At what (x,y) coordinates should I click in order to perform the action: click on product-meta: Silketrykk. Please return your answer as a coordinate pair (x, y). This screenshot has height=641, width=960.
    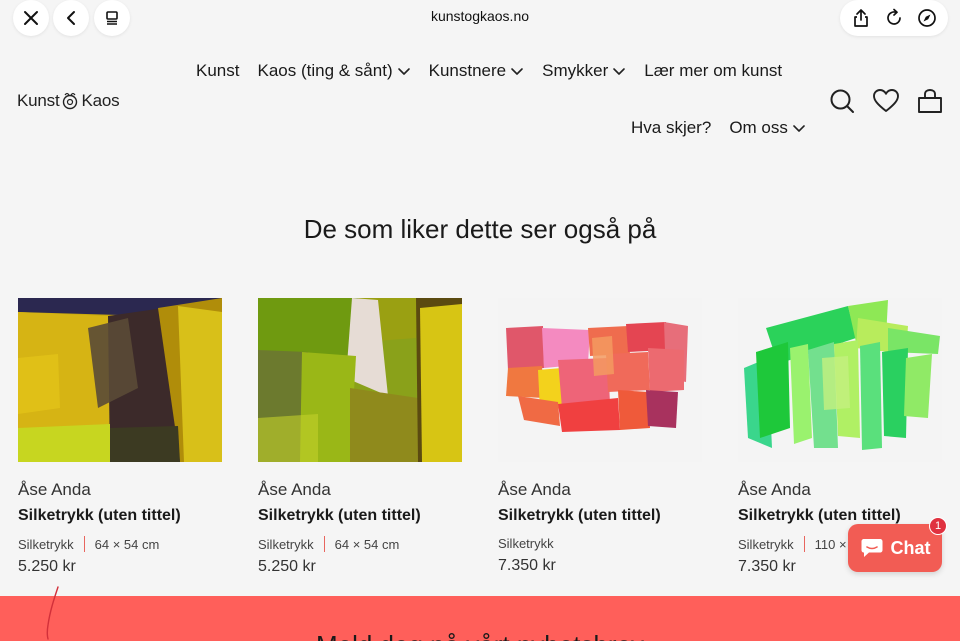
    Looking at the image, I should click on (600, 543).